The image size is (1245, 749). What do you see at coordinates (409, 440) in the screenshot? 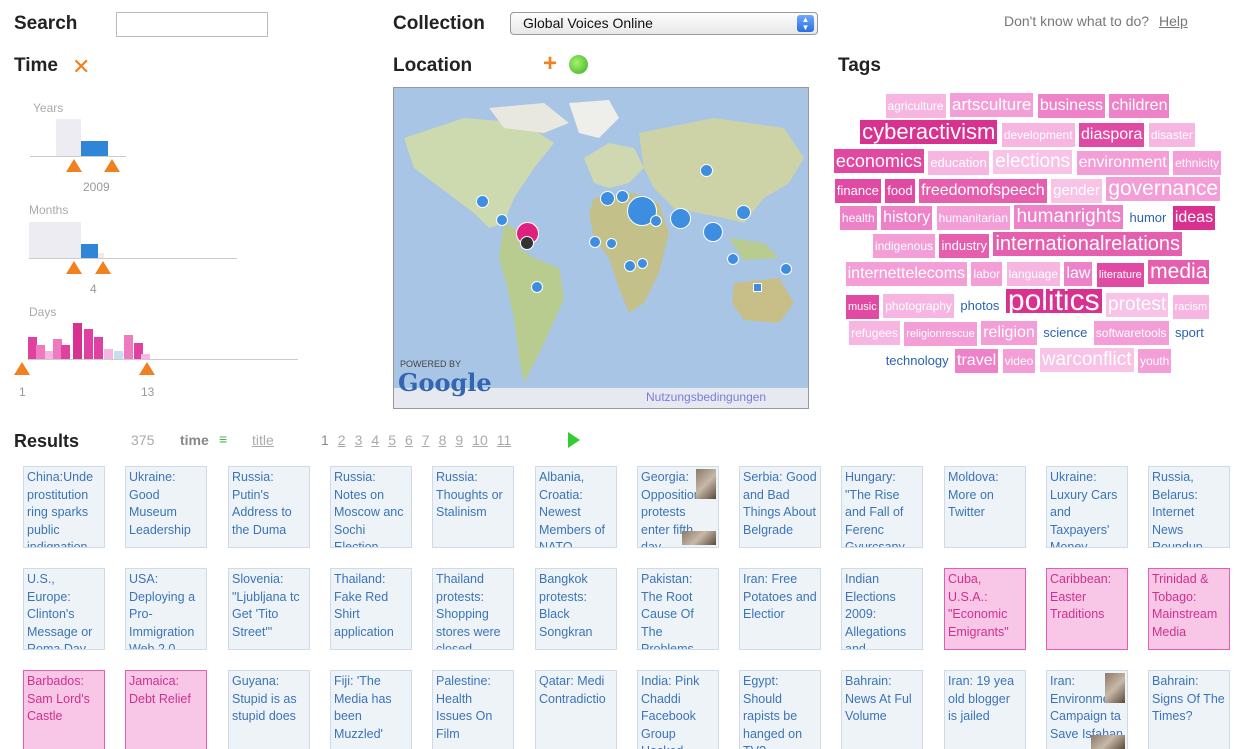
I see `page-6: 6` at bounding box center [409, 440].